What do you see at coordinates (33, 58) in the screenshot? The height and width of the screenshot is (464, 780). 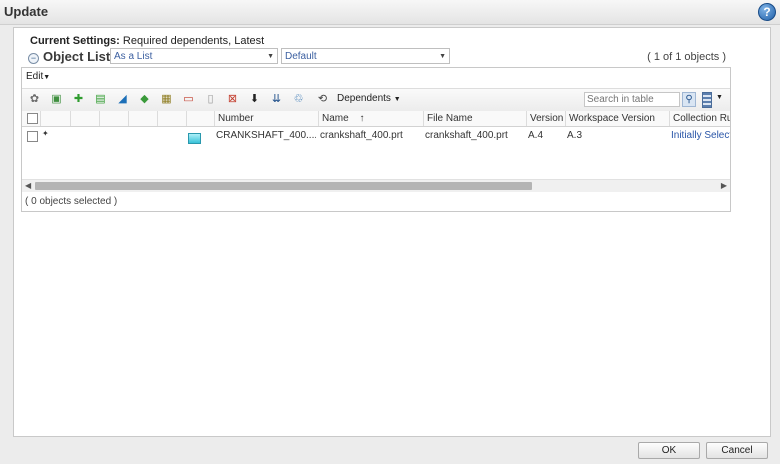 I see `collapse-icon: −` at bounding box center [33, 58].